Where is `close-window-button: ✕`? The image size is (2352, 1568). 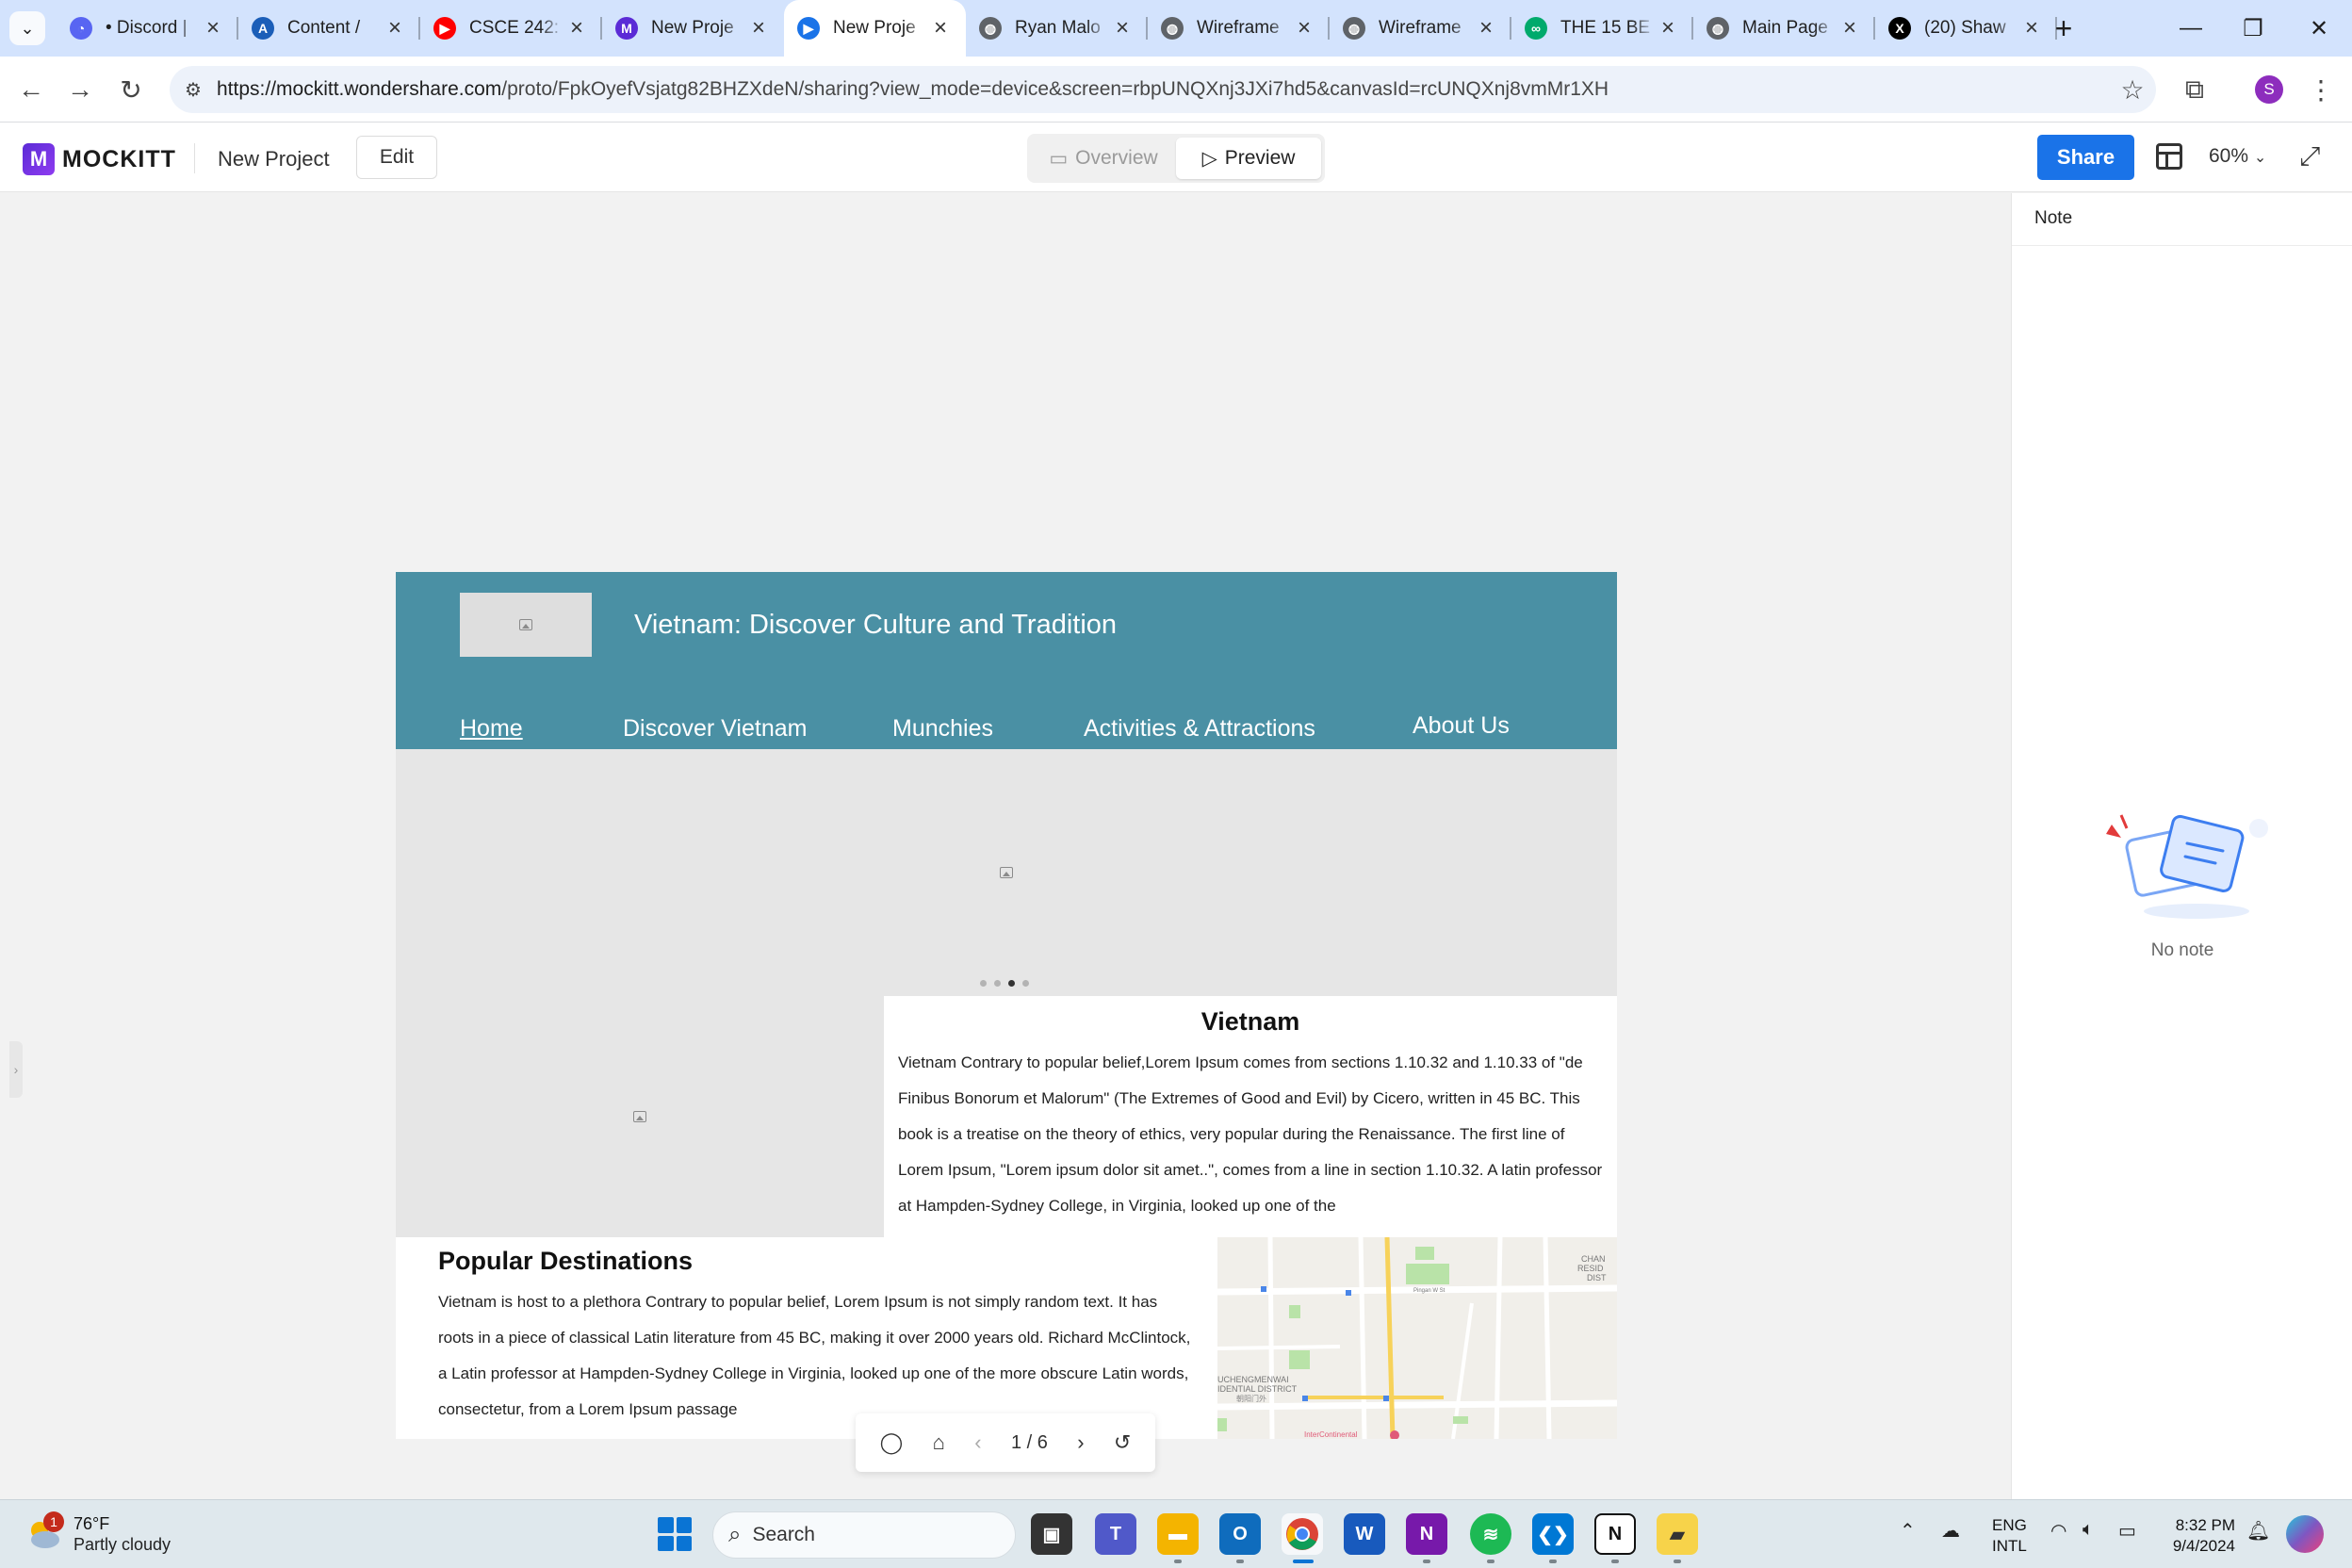
close-window-button: ✕ is located at coordinates (2319, 28).